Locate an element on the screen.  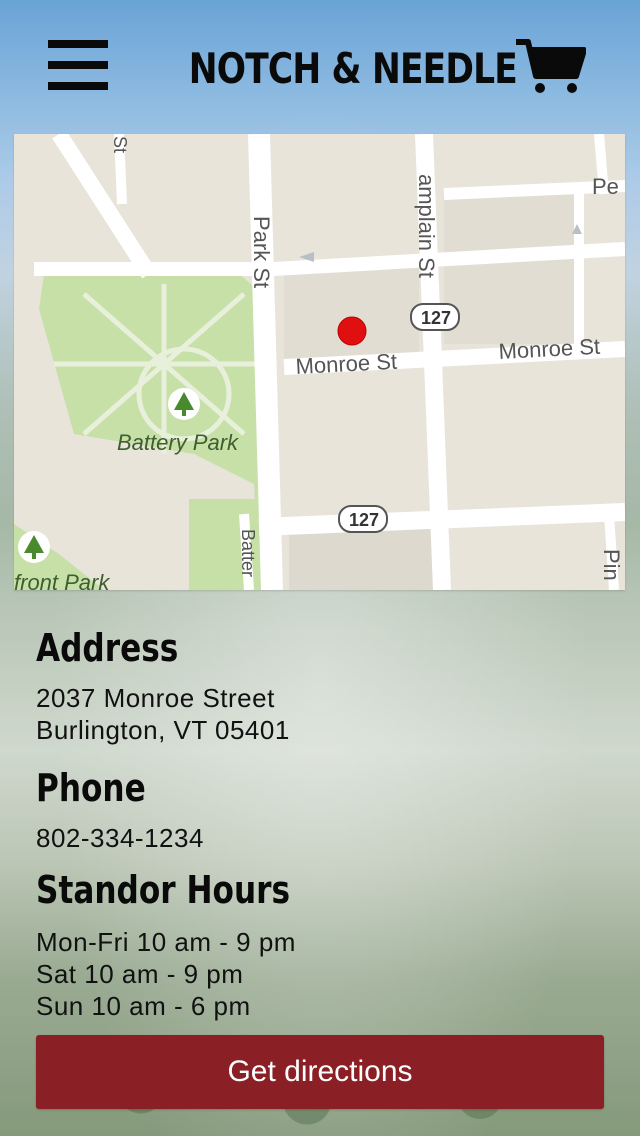
get-directions-button: Get directions is located at coordinates (320, 1072).